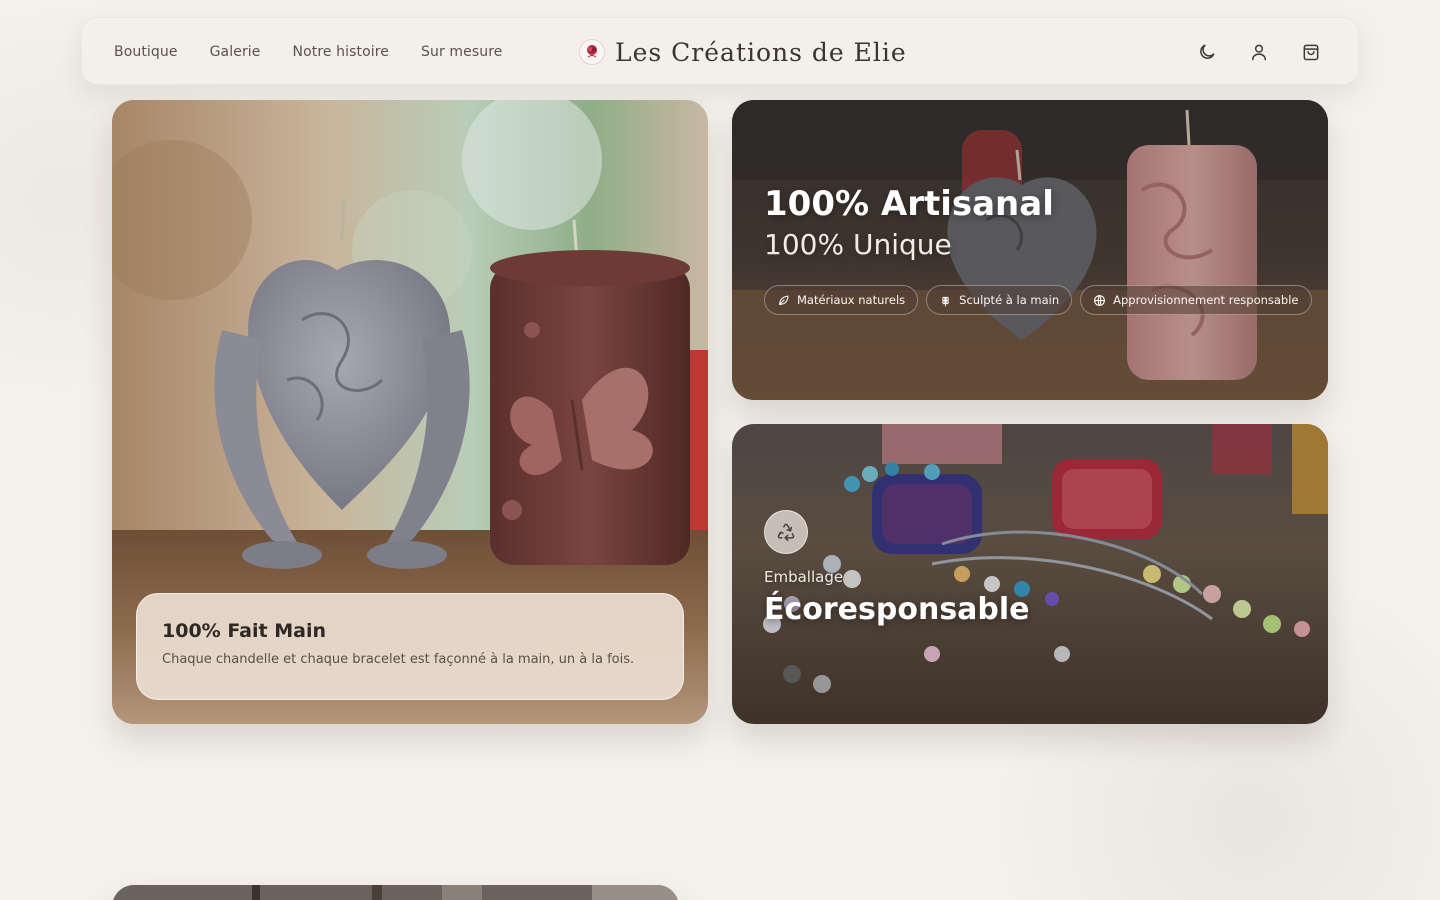  Describe the element at coordinates (1009, 300) in the screenshot. I see `badge-hand-sculpted-label: Sculpté à la main` at that location.